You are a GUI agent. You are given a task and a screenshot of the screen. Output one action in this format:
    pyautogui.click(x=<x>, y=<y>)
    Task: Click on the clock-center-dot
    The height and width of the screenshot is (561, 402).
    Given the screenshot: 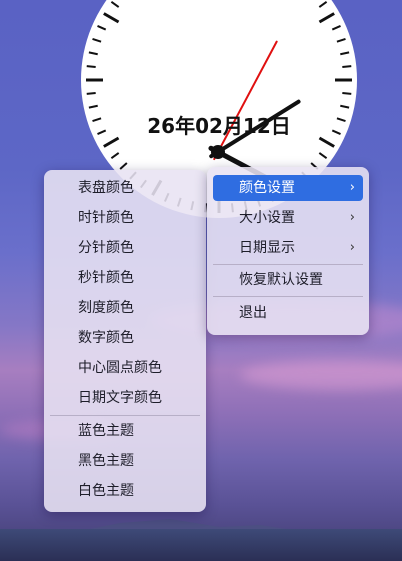 What is the action you would take?
    pyautogui.click(x=218, y=152)
    